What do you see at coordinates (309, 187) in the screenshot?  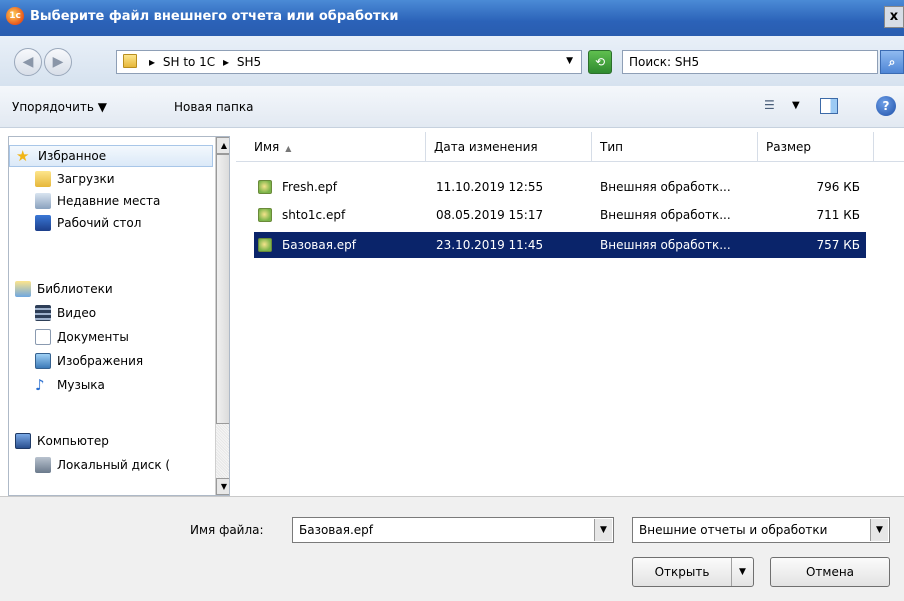 I see `file-name: Fresh.epf` at bounding box center [309, 187].